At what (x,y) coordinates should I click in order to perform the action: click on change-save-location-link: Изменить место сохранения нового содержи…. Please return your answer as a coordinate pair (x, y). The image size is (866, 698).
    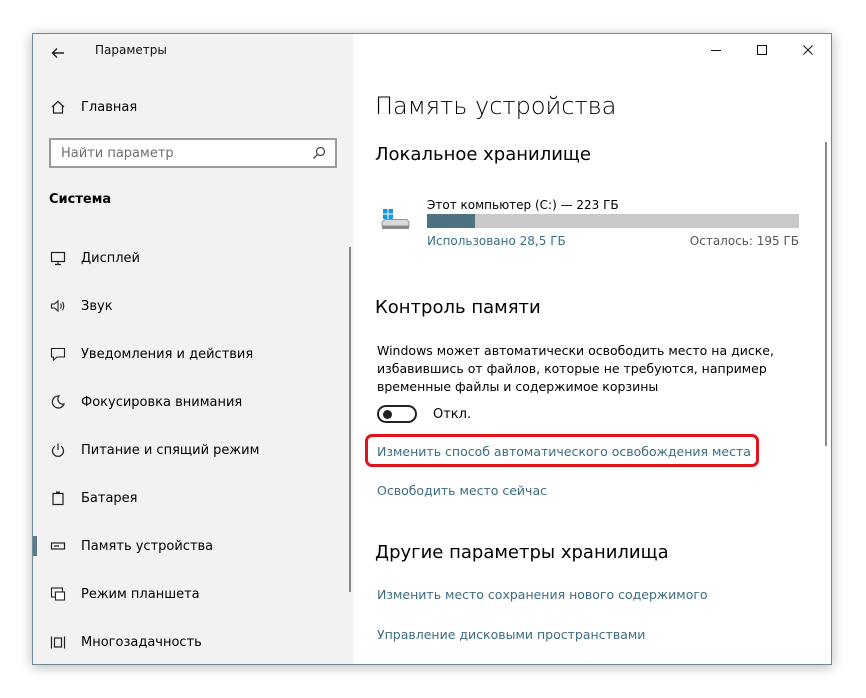
    Looking at the image, I should click on (542, 594).